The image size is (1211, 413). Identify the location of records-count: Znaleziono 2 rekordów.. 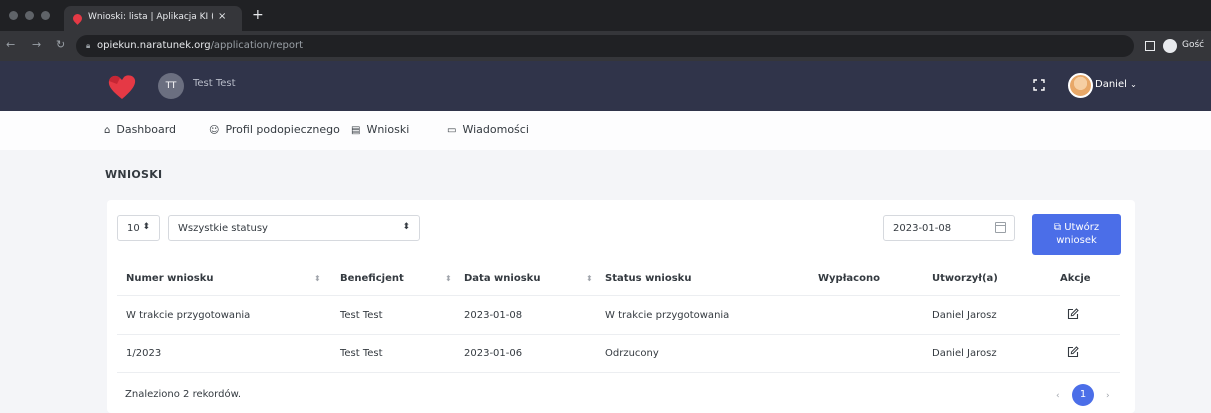
(183, 394).